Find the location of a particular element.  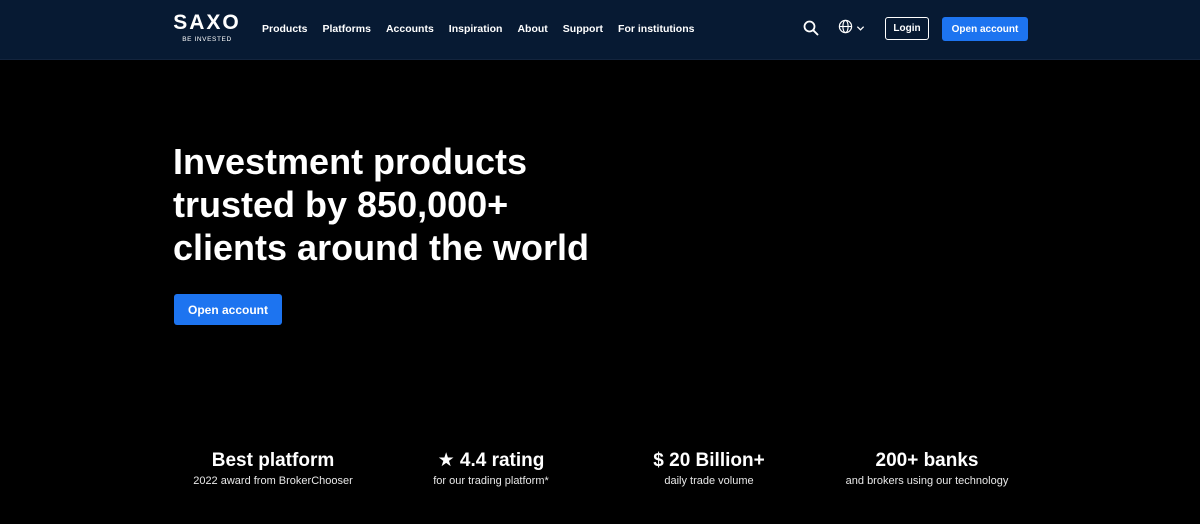

stat-headline: Best platform is located at coordinates (273, 460).